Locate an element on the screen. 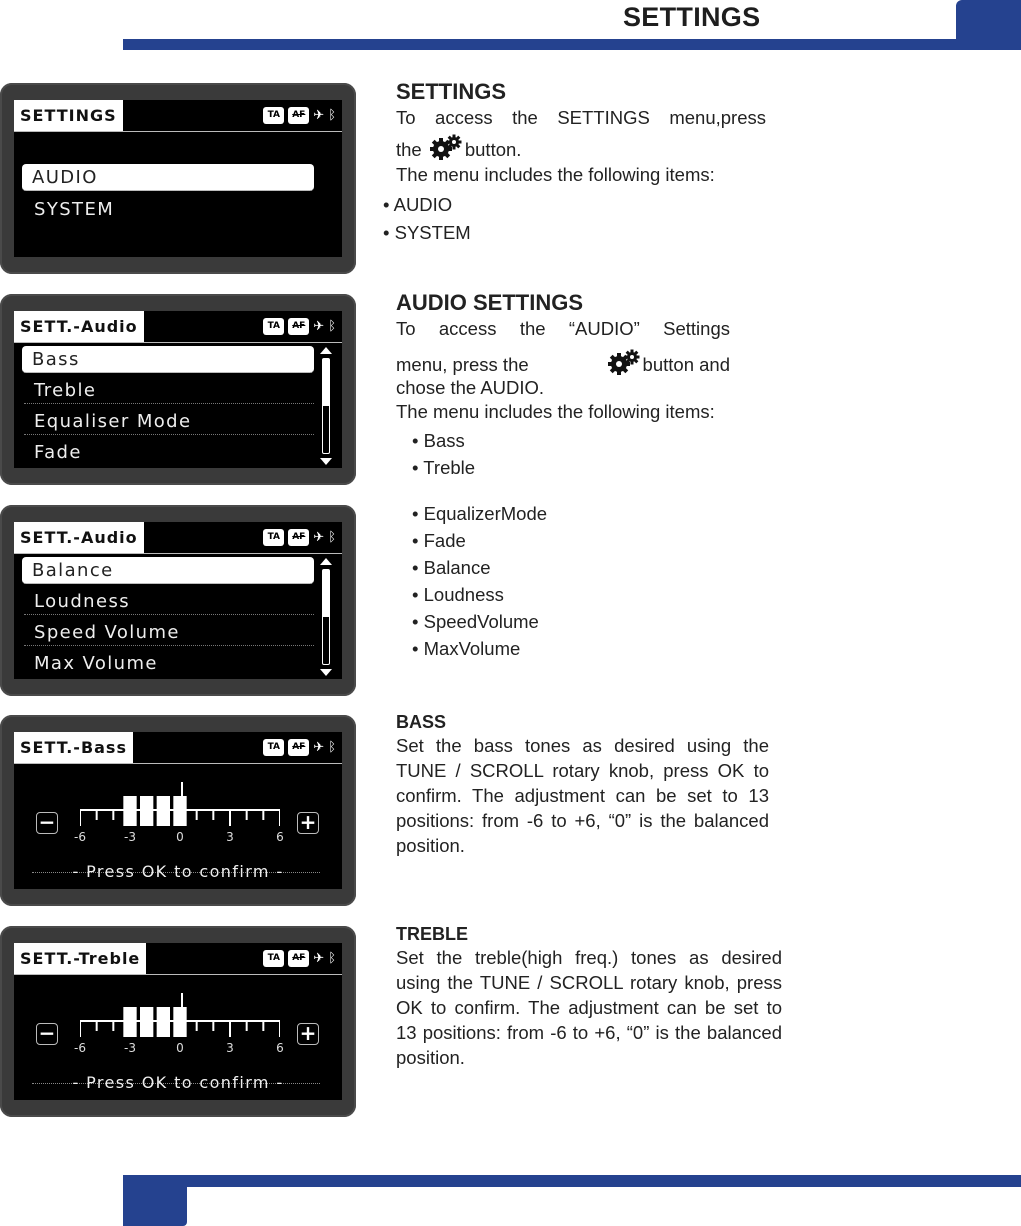  list-item: AUDIO is located at coordinates (418, 204).